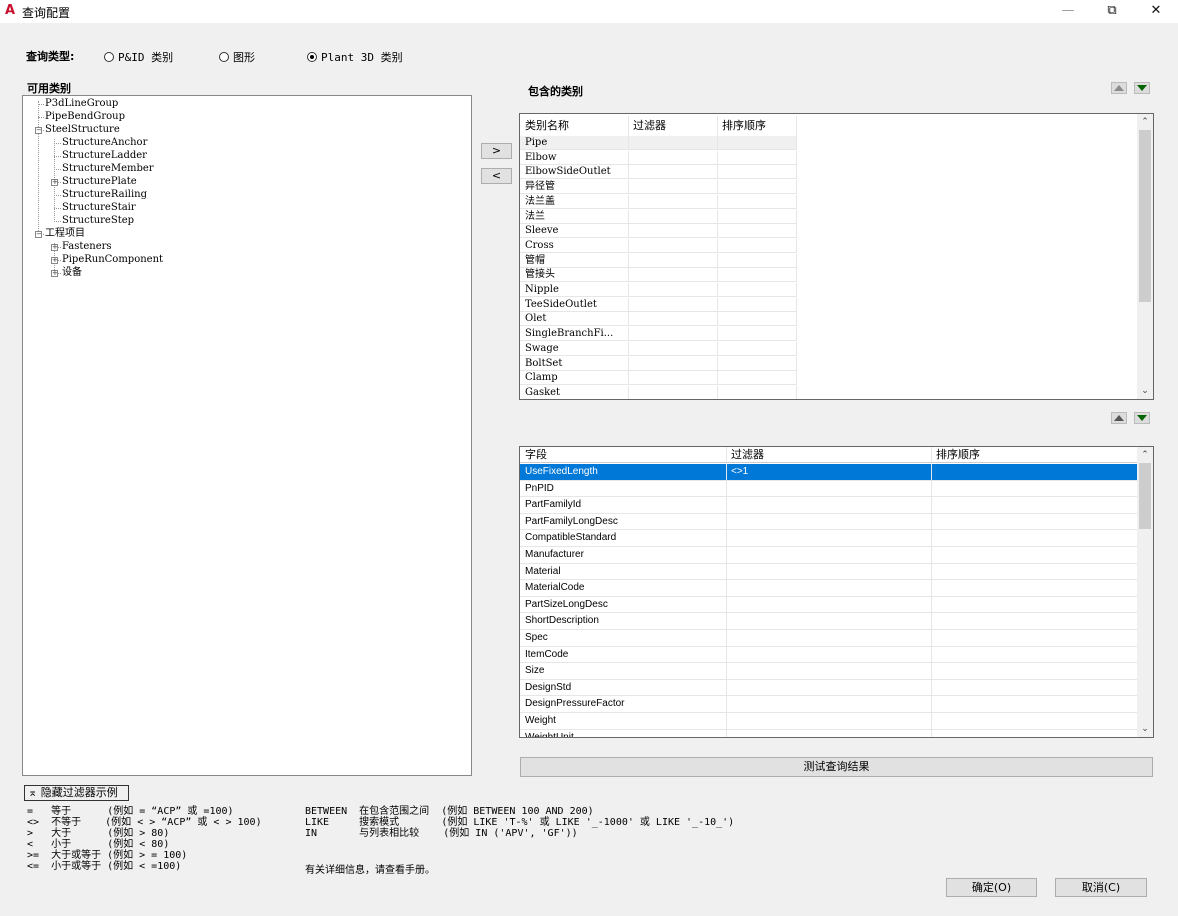  What do you see at coordinates (828, 605) in the screenshot?
I see `table-row: PartSizeLongDesc` at bounding box center [828, 605].